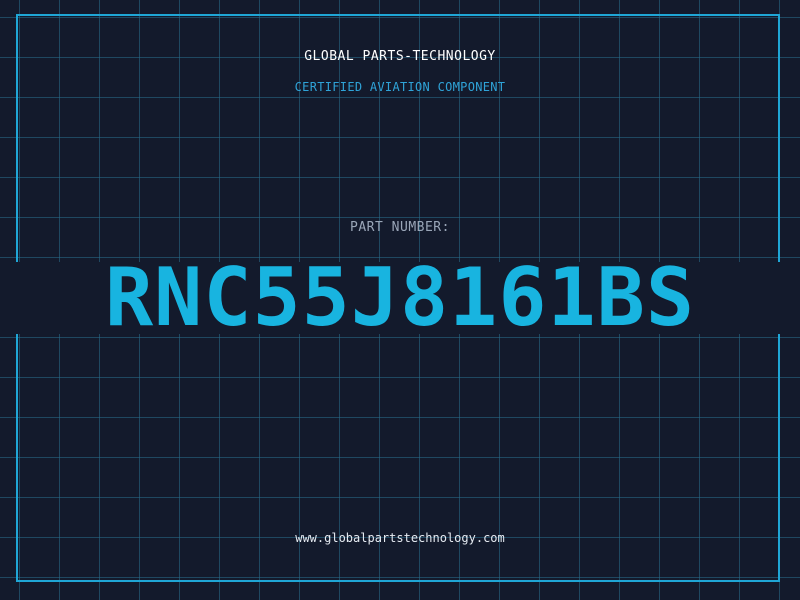 This screenshot has height=600, width=800. What do you see at coordinates (400, 227) in the screenshot?
I see `part-number-label: PART NUMBER:` at bounding box center [400, 227].